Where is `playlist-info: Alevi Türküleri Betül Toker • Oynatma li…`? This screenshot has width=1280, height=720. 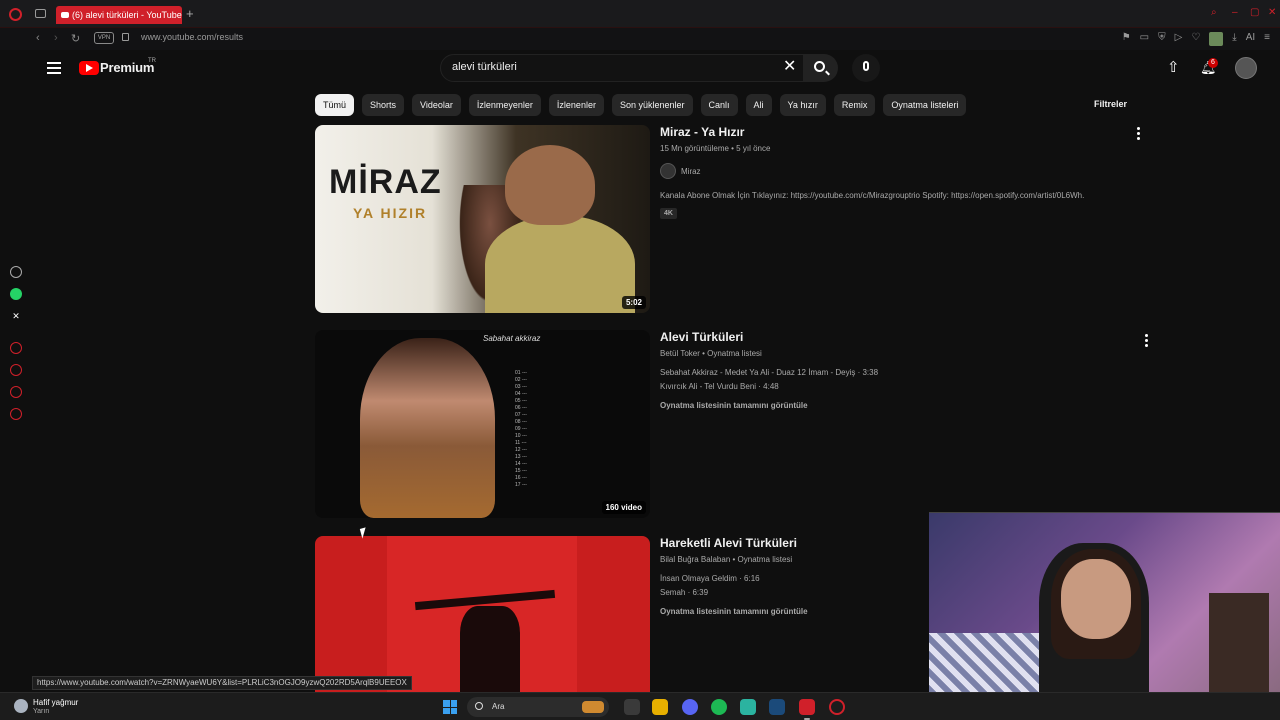 playlist-info: Alevi Türküleri Betül Toker • Oynatma li… is located at coordinates (900, 370).